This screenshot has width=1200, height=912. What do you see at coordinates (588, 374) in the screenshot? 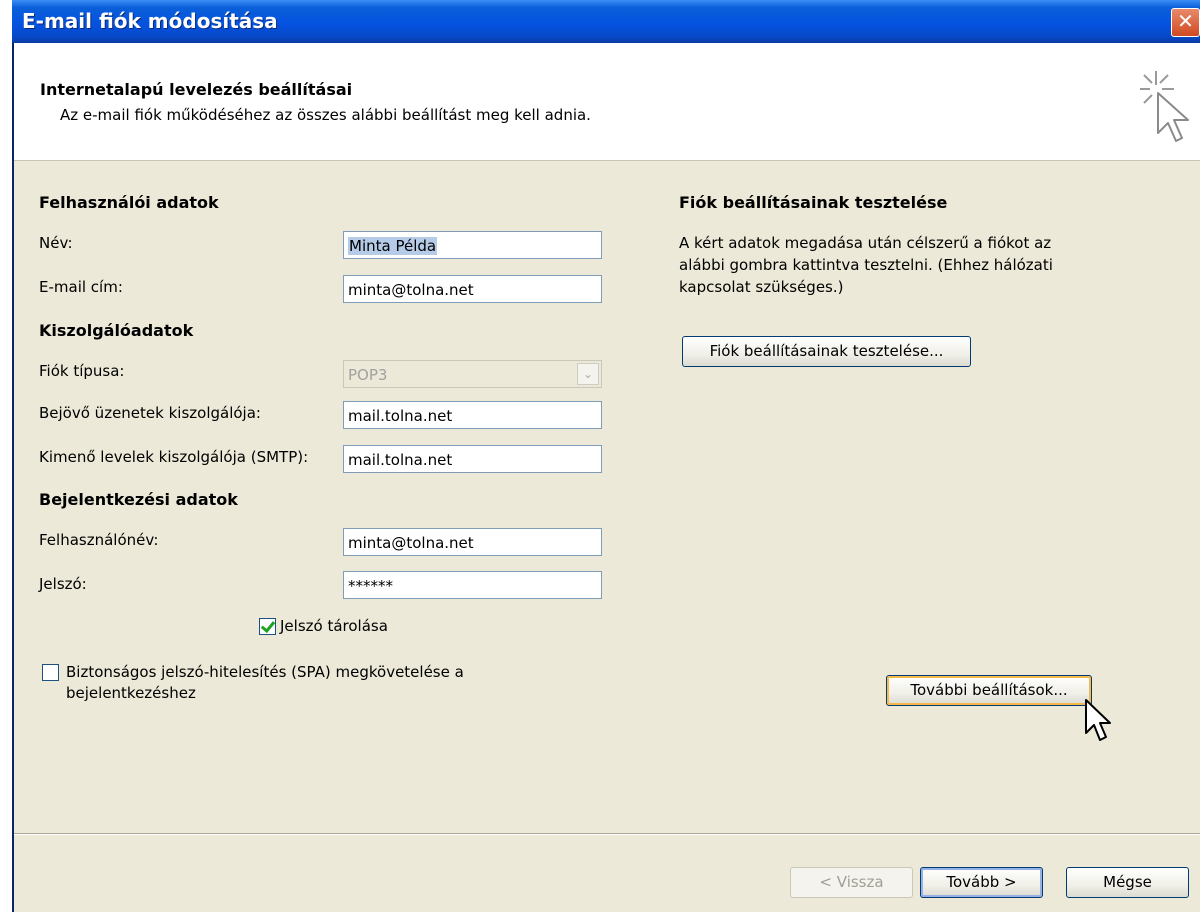
I see `chevron-down-icon: ⌄` at bounding box center [588, 374].